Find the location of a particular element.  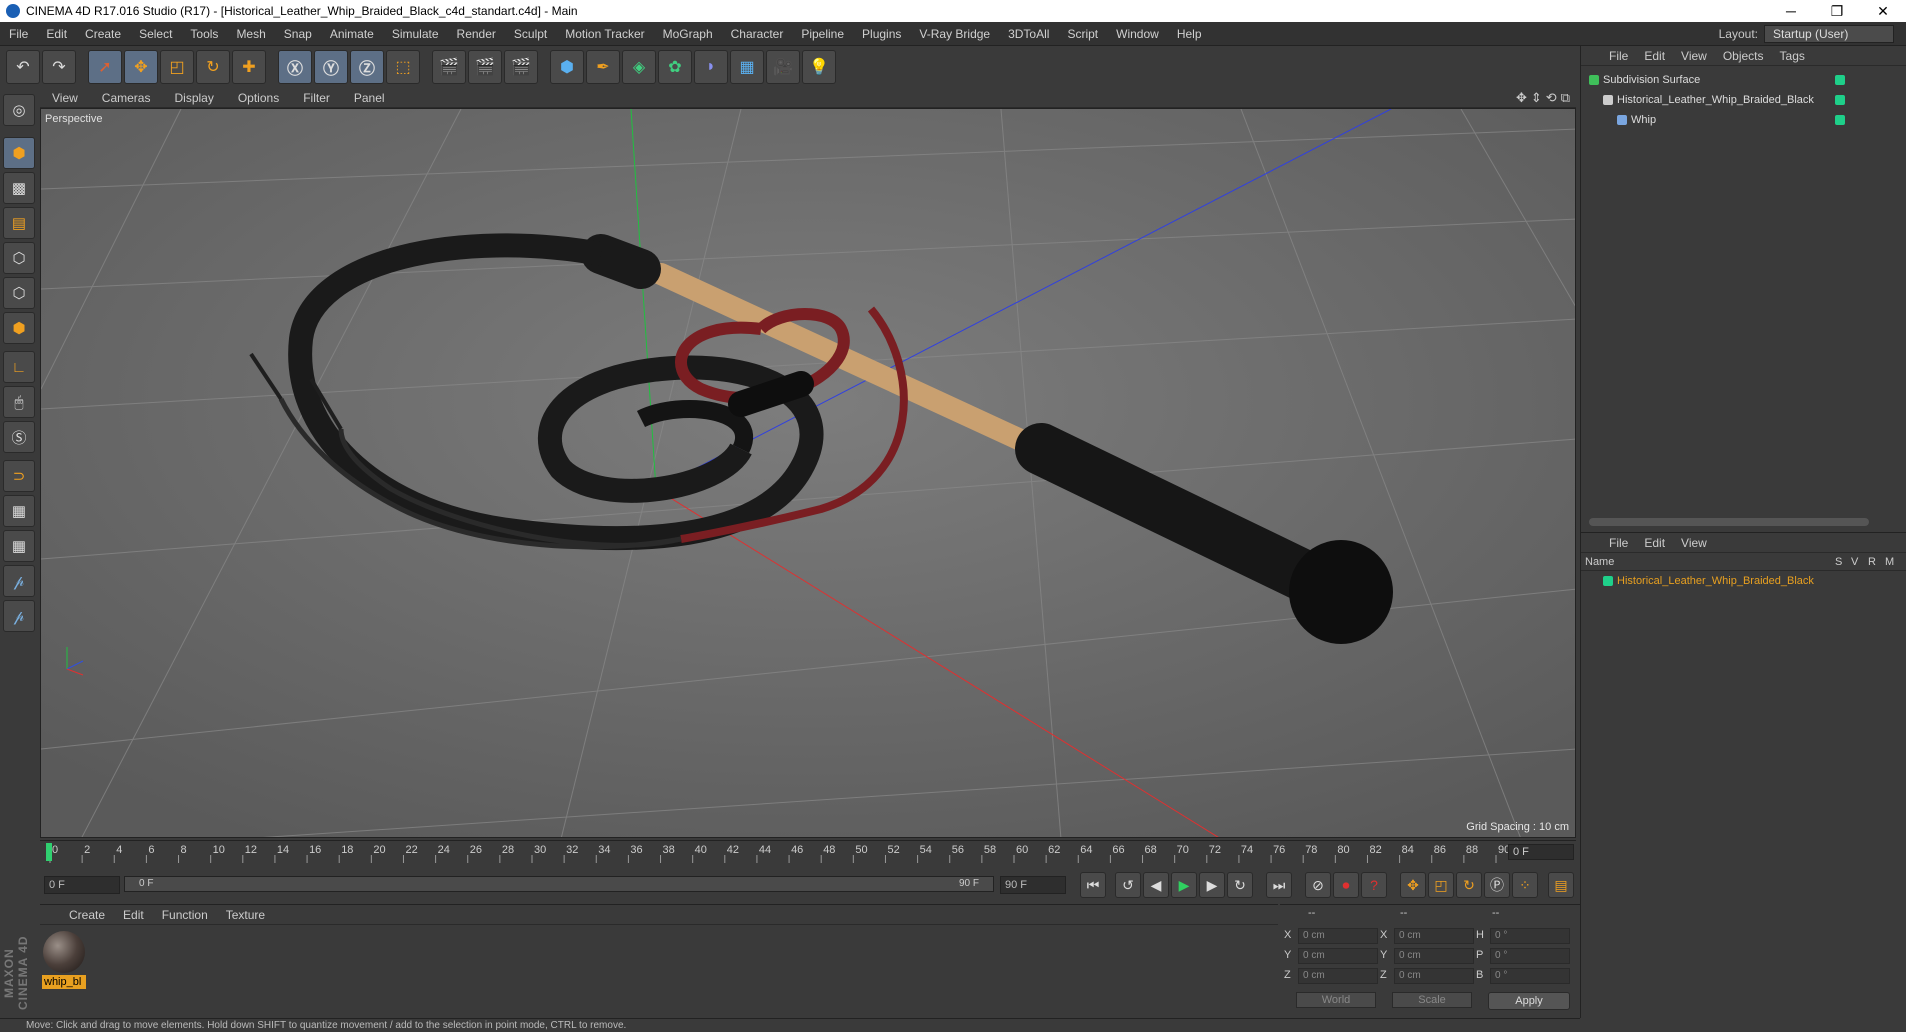

menu-animate: Animate is located at coordinates (352, 34).